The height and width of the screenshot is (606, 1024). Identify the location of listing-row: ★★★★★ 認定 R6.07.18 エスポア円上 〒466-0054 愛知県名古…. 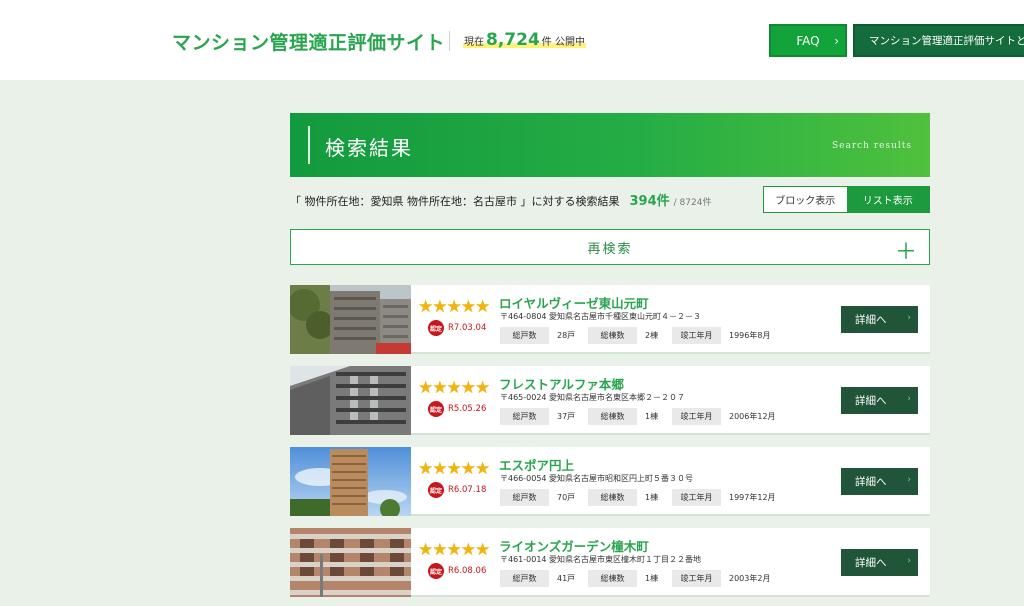
(610, 481).